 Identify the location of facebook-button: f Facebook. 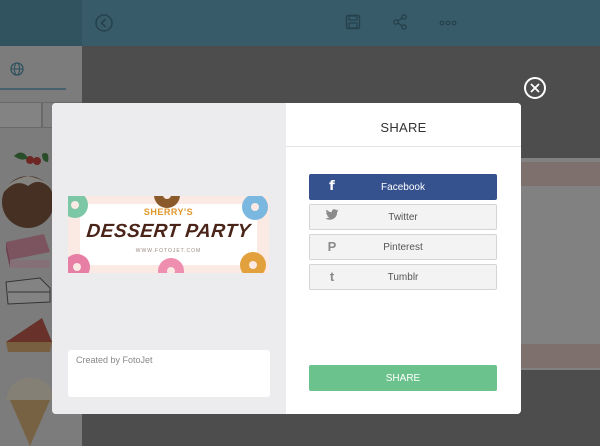
(403, 187).